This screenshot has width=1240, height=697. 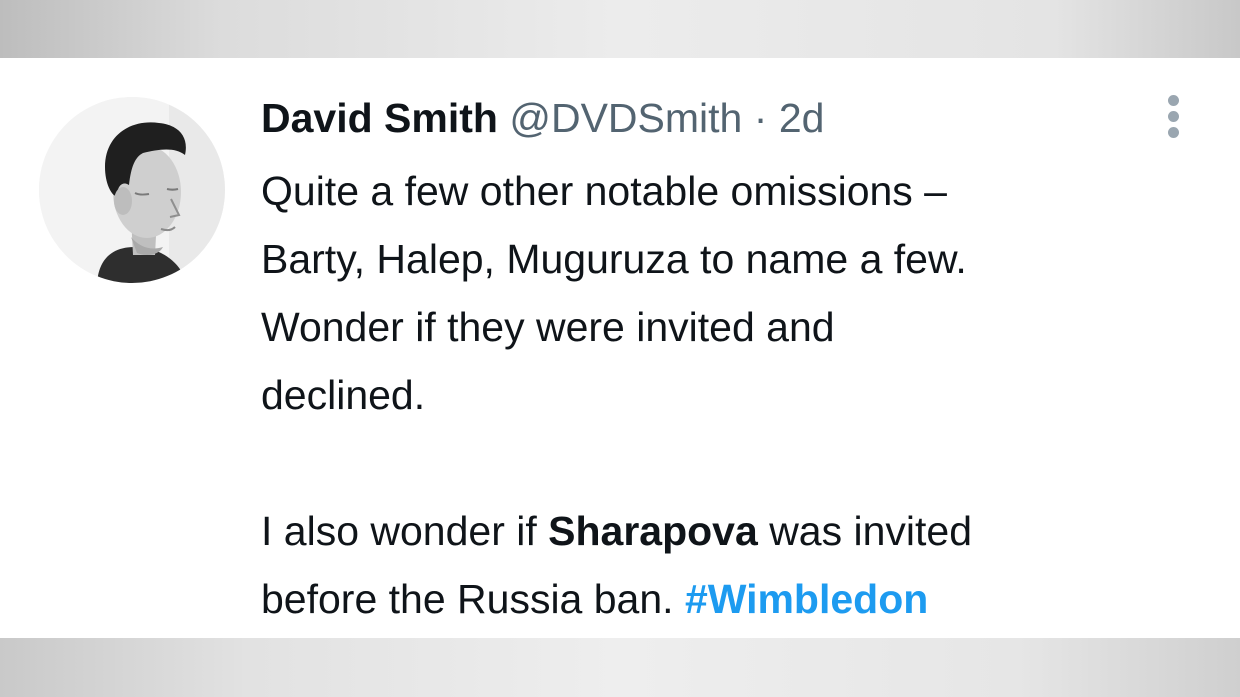 I want to click on tweet-line: Quite a few other notable omissions –, so click(x=604, y=191).